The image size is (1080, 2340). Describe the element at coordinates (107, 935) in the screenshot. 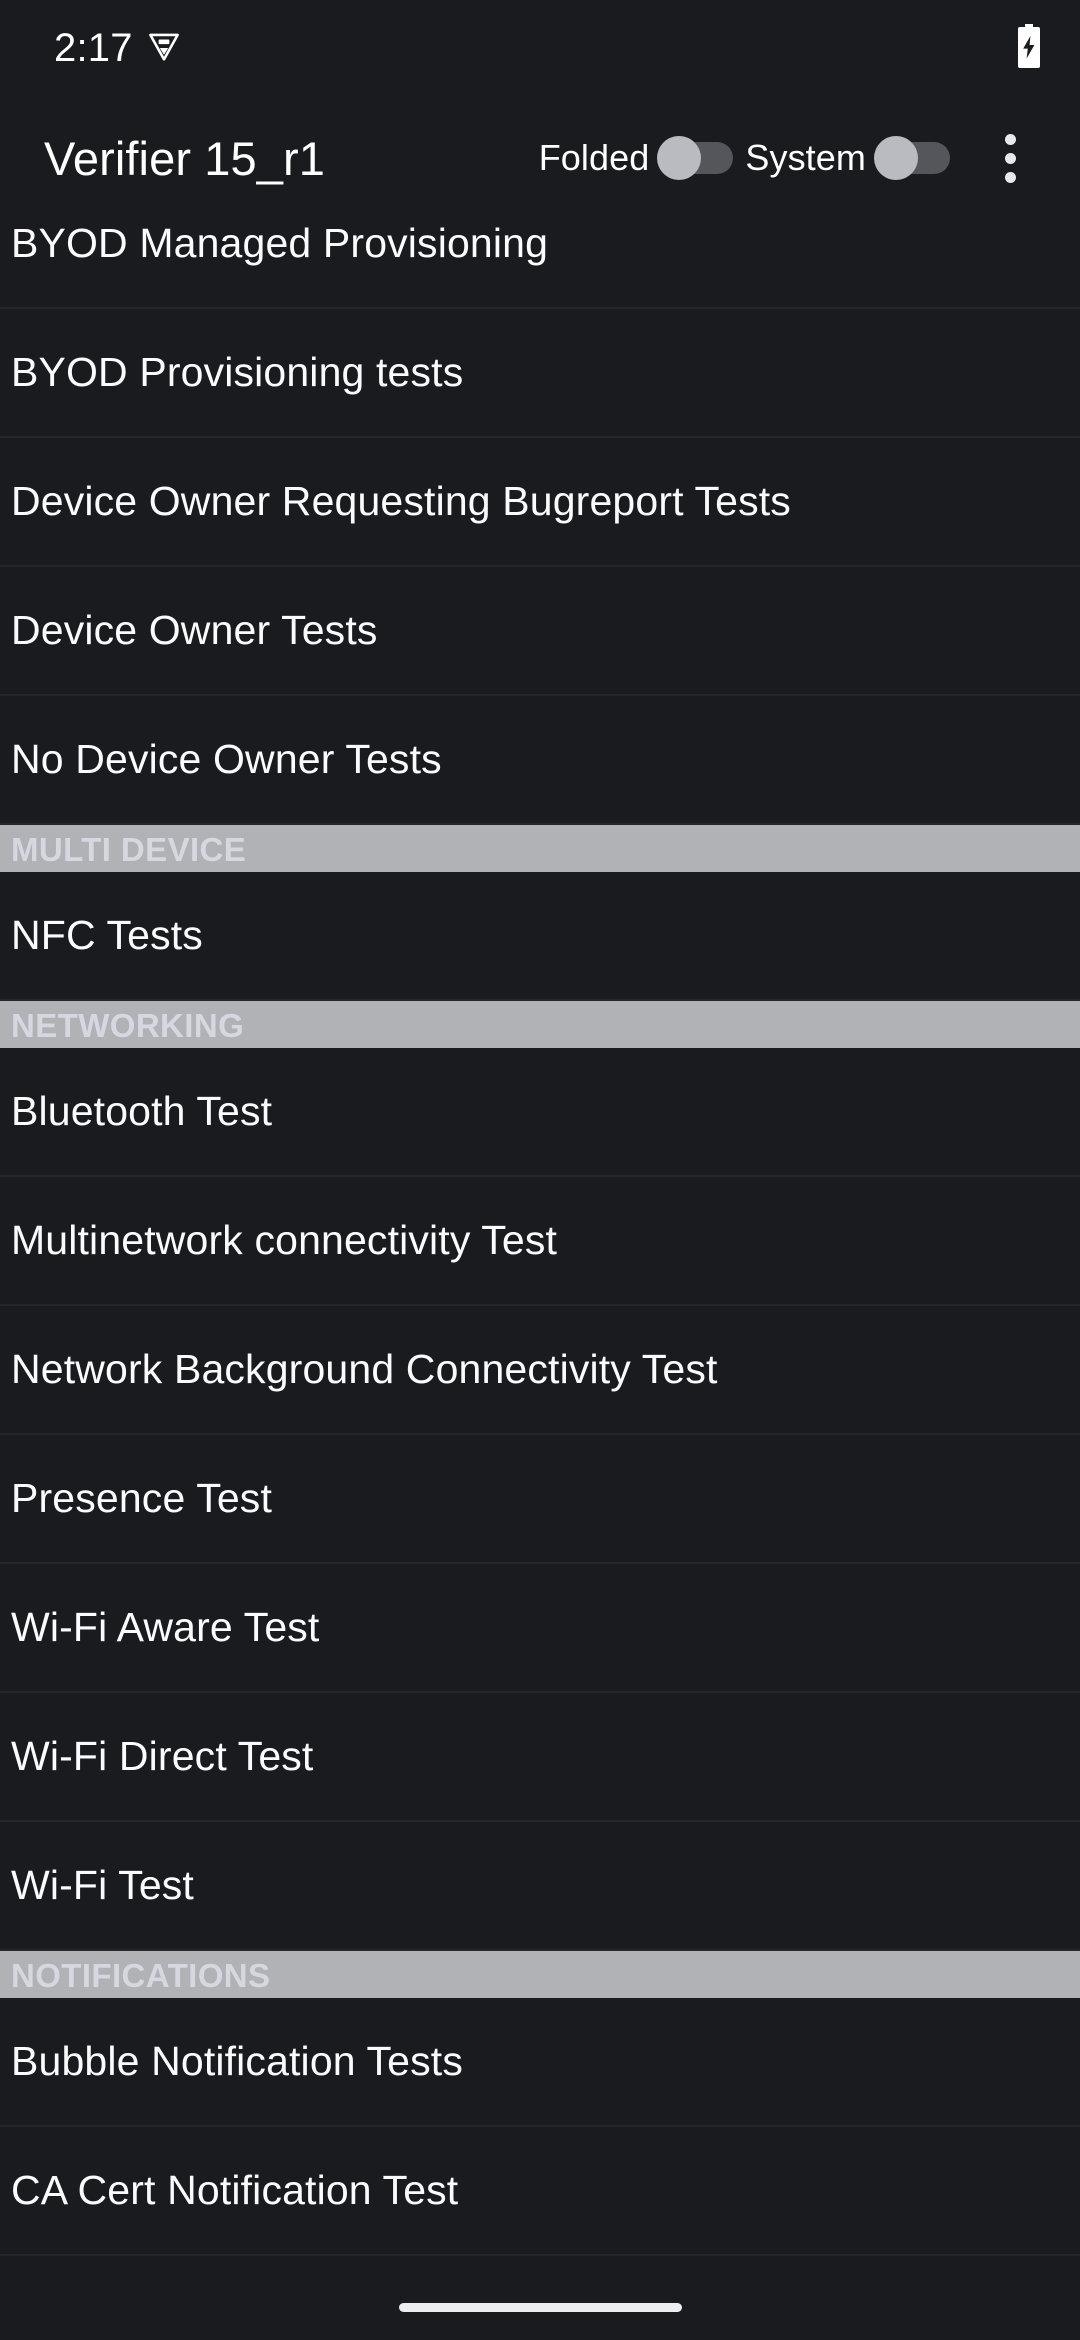

I see `list-item-label: NFC Tests` at that location.